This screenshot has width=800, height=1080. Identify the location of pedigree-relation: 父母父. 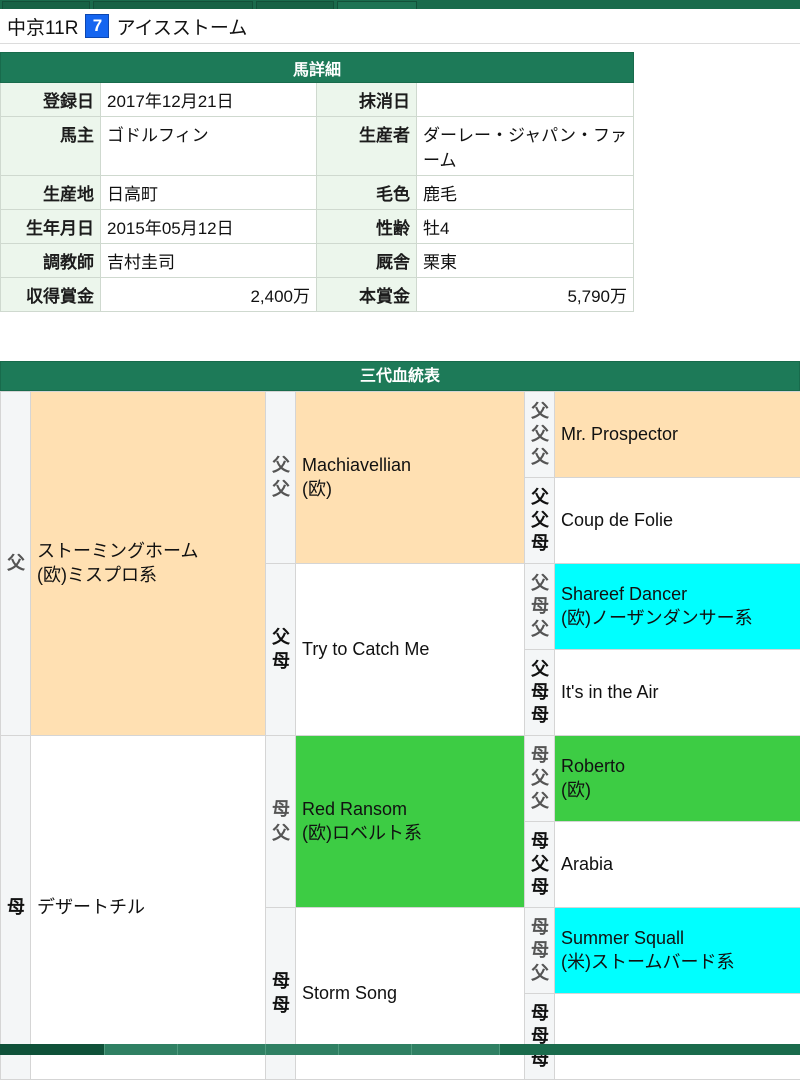
(540, 607).